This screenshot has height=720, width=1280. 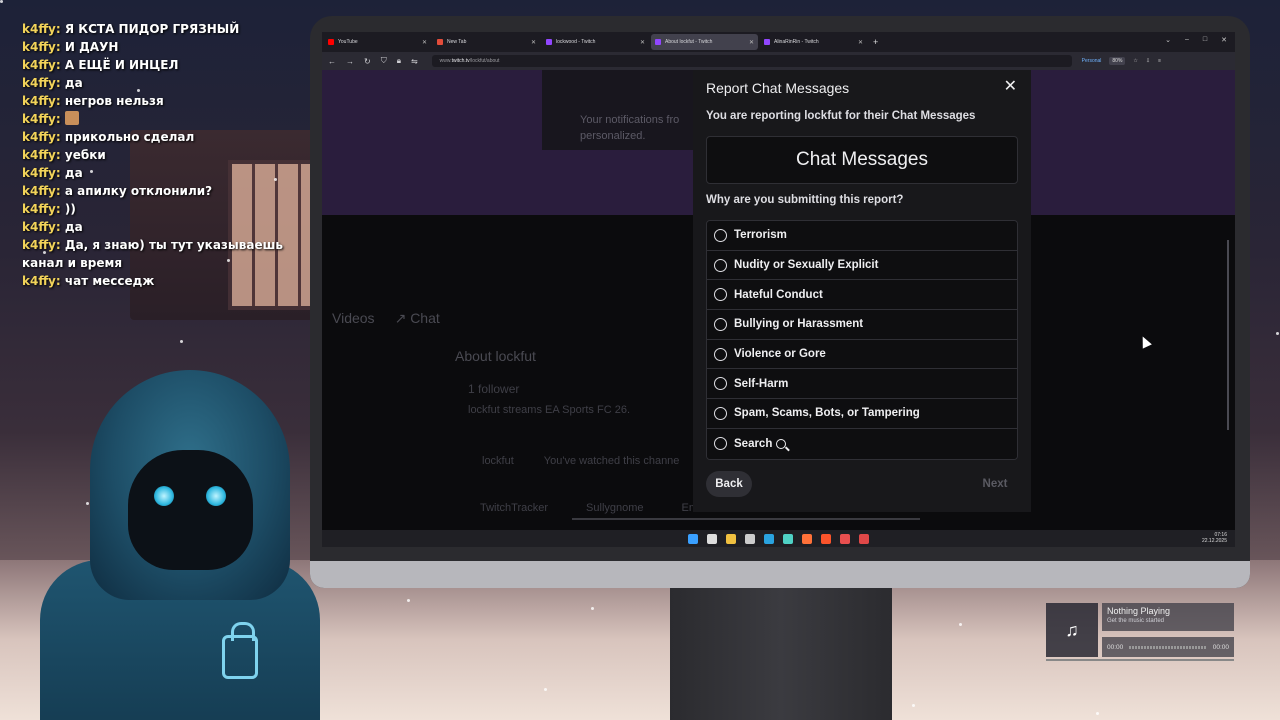 I want to click on reason-nudity: Nudity or Sexually Explicit, so click(x=862, y=265).